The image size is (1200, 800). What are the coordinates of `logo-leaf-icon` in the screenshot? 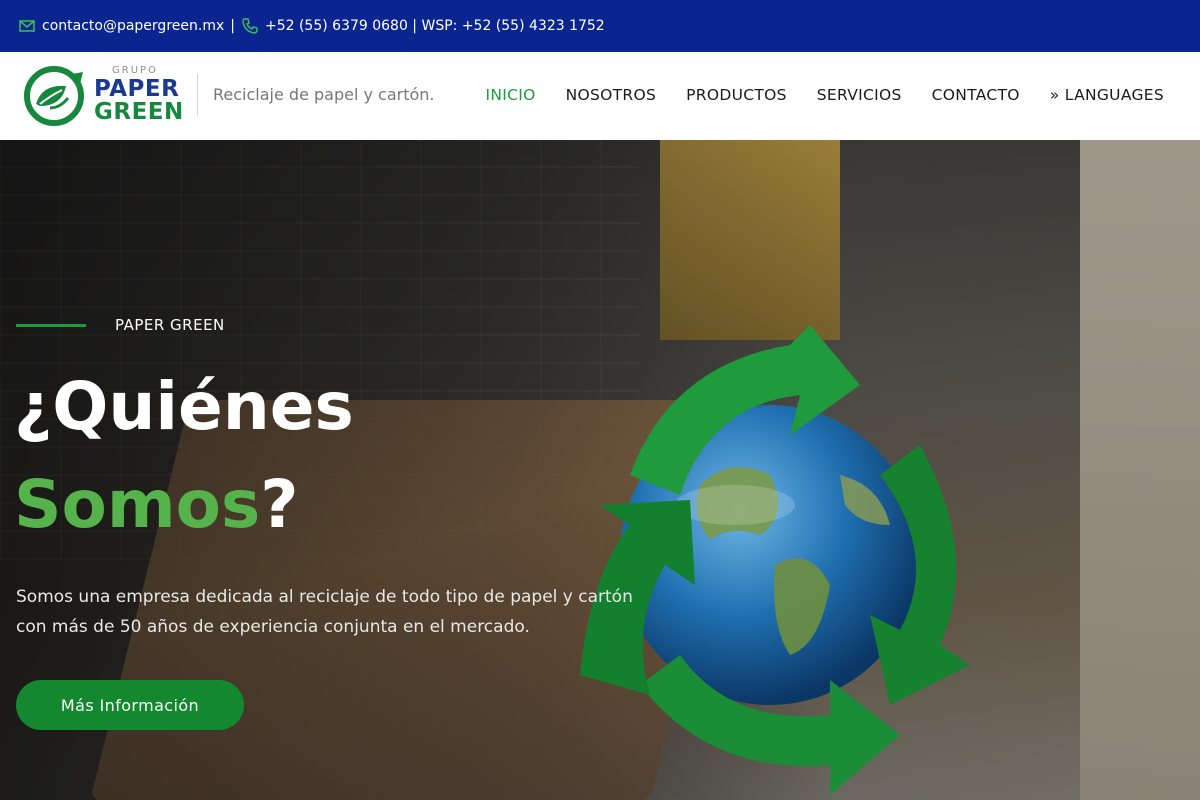 It's located at (54, 96).